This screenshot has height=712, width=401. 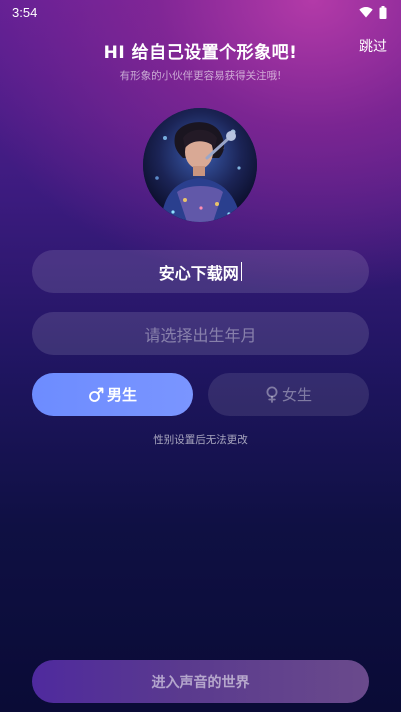 What do you see at coordinates (121, 395) in the screenshot?
I see `male-label: 男生` at bounding box center [121, 395].